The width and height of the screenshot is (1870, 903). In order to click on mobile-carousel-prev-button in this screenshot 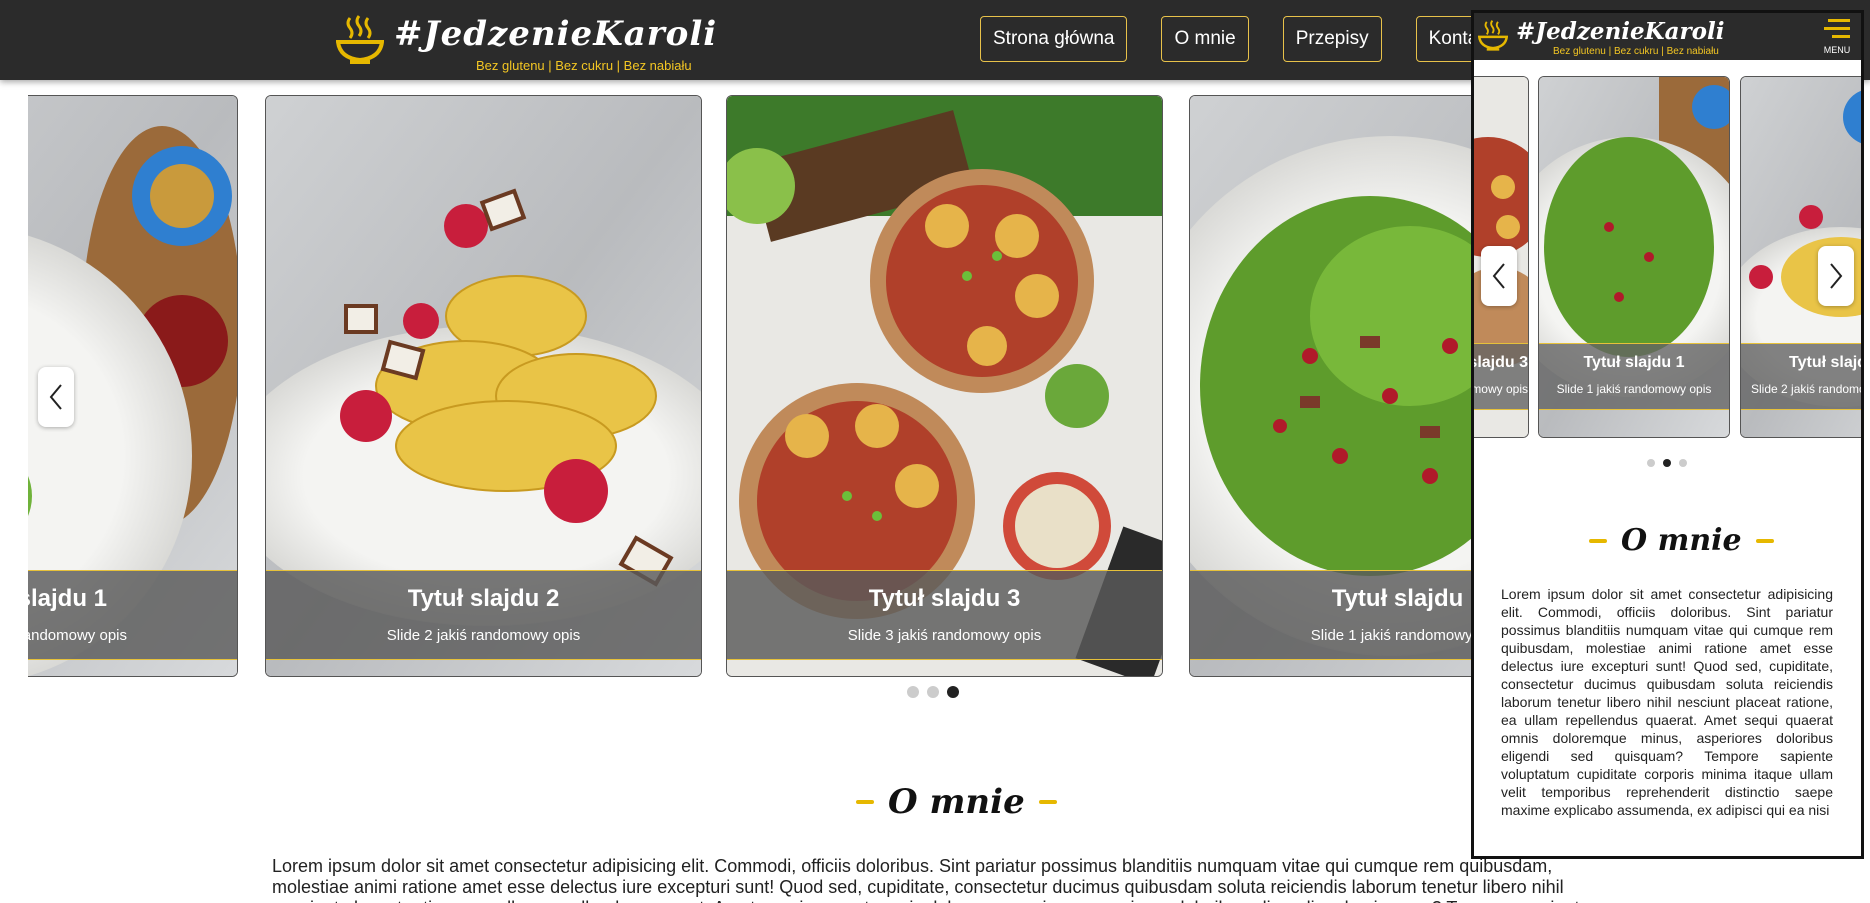, I will do `click(1499, 276)`.